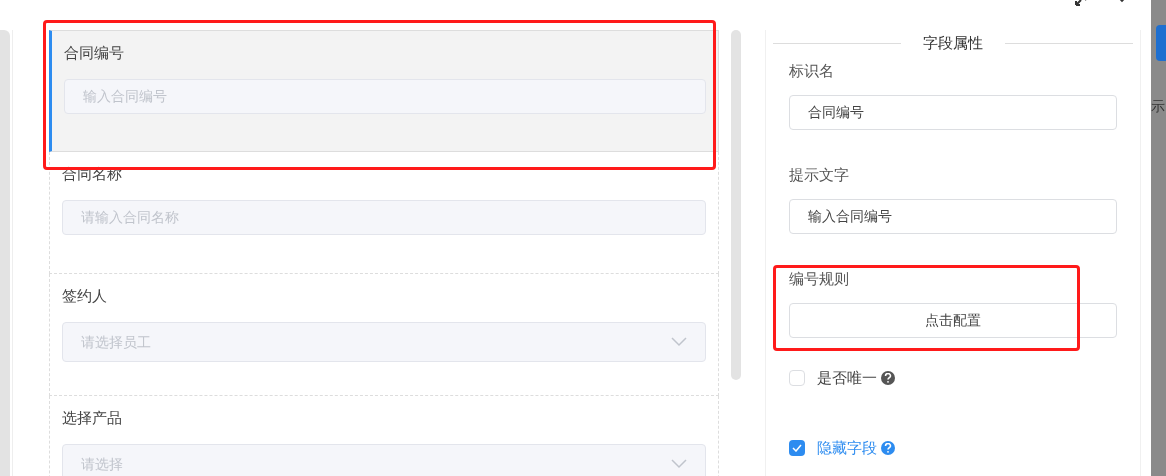 The width and height of the screenshot is (1166, 476). Describe the element at coordinates (1161, 43) in the screenshot. I see `button-fragment` at that location.